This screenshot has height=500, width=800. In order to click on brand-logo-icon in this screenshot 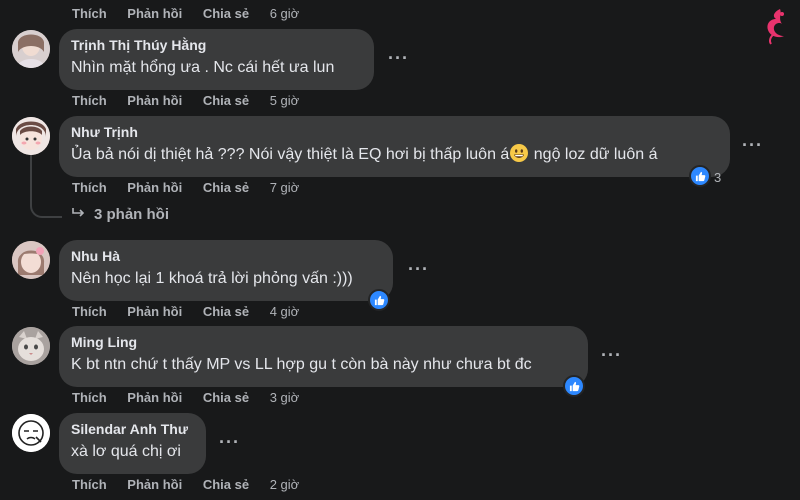, I will do `click(776, 26)`.